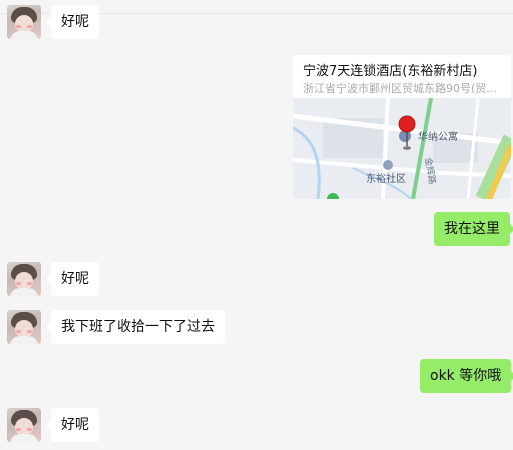 This screenshot has width=513, height=450. What do you see at coordinates (402, 148) in the screenshot?
I see `location-map: 华纳公寓 东裕社区 金辉路` at bounding box center [402, 148].